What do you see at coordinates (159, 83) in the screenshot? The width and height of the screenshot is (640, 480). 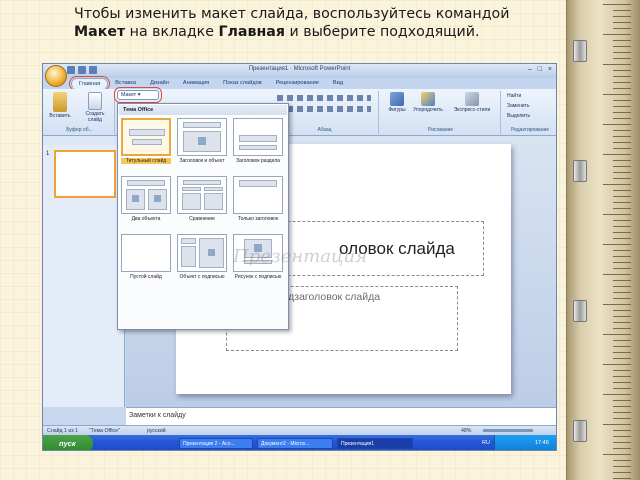 I see `tab-design: Дизайн` at bounding box center [159, 83].